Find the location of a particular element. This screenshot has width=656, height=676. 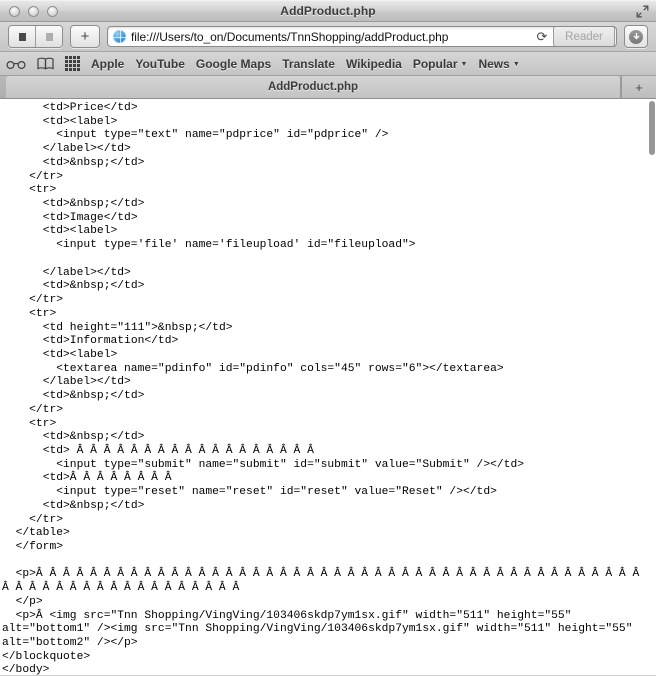

minimize-window-button is located at coordinates (33, 11).